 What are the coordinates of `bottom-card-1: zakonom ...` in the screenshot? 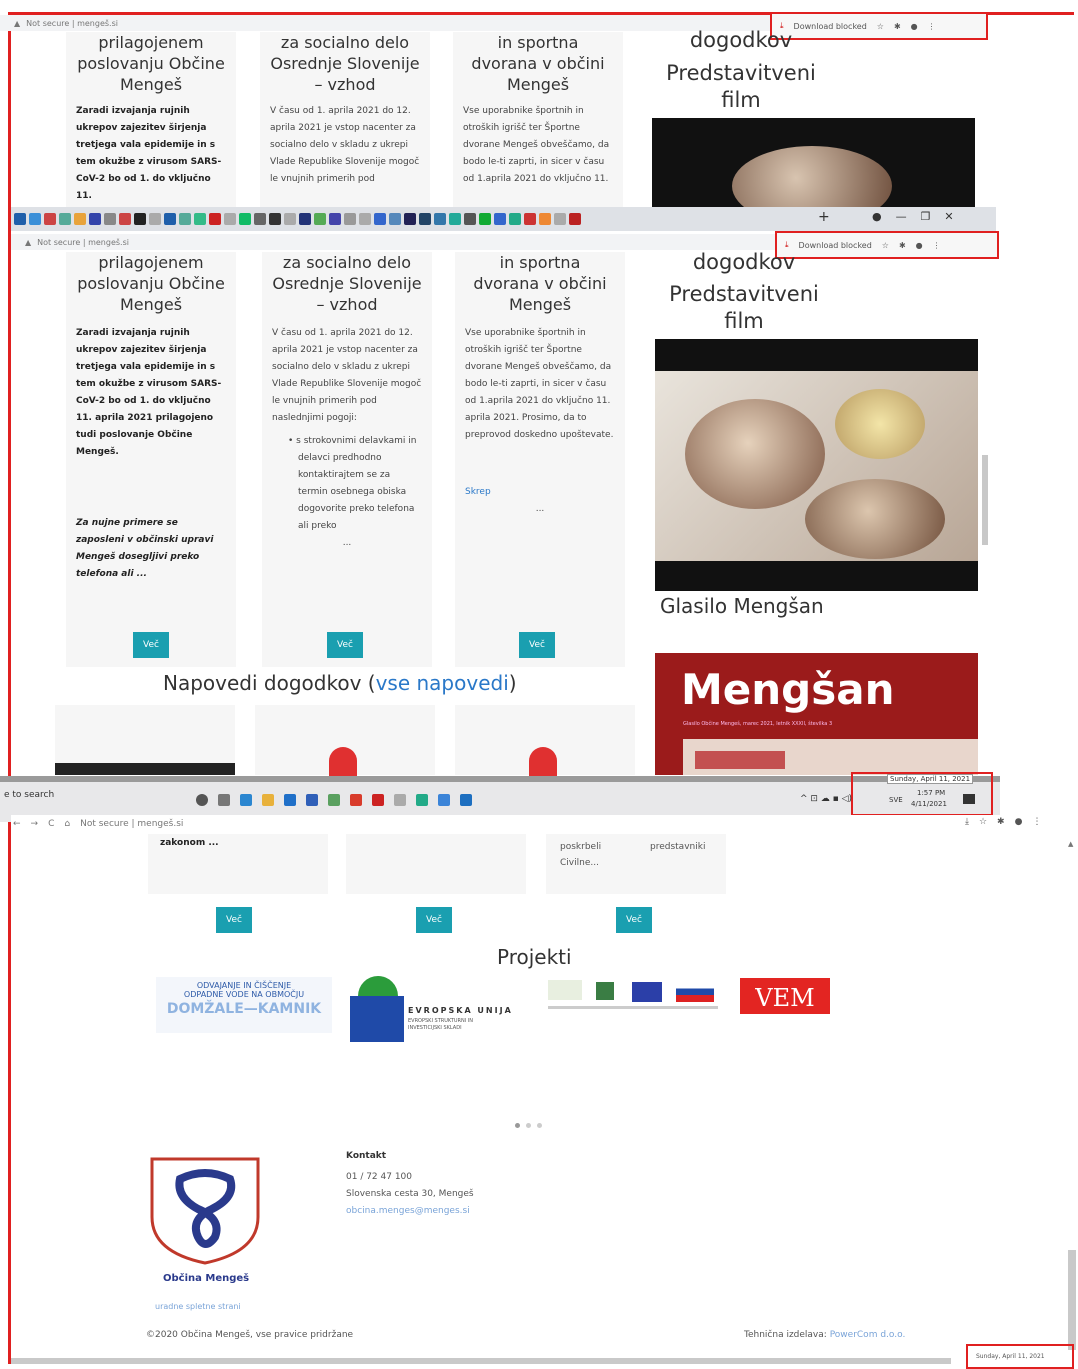 It's located at (238, 864).